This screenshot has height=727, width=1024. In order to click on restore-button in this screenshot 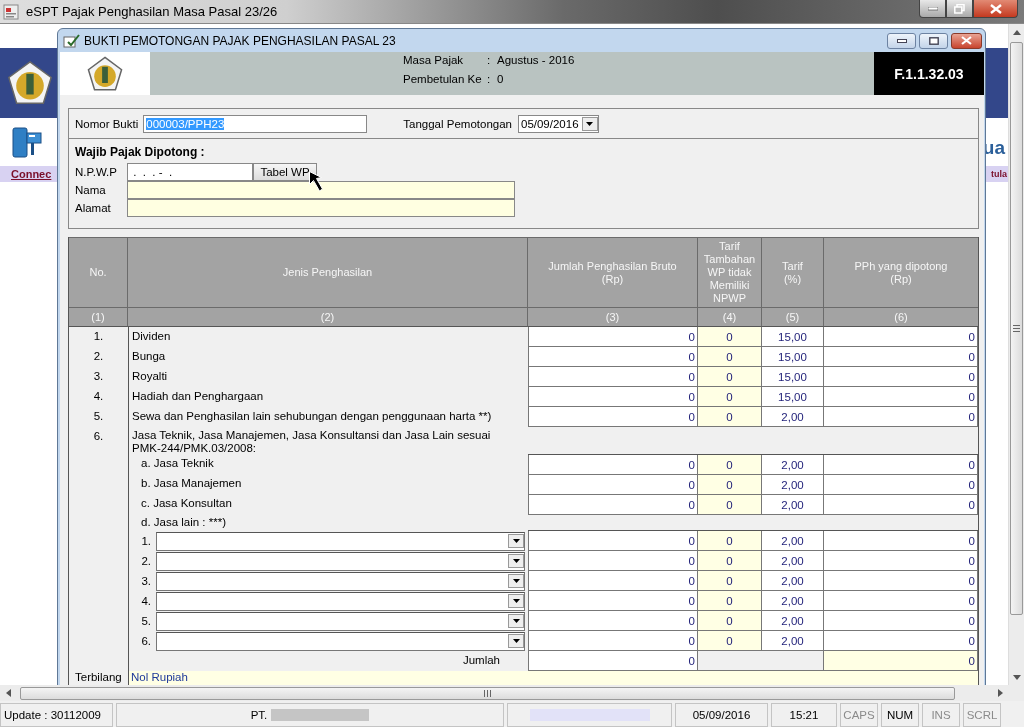, I will do `click(959, 9)`.